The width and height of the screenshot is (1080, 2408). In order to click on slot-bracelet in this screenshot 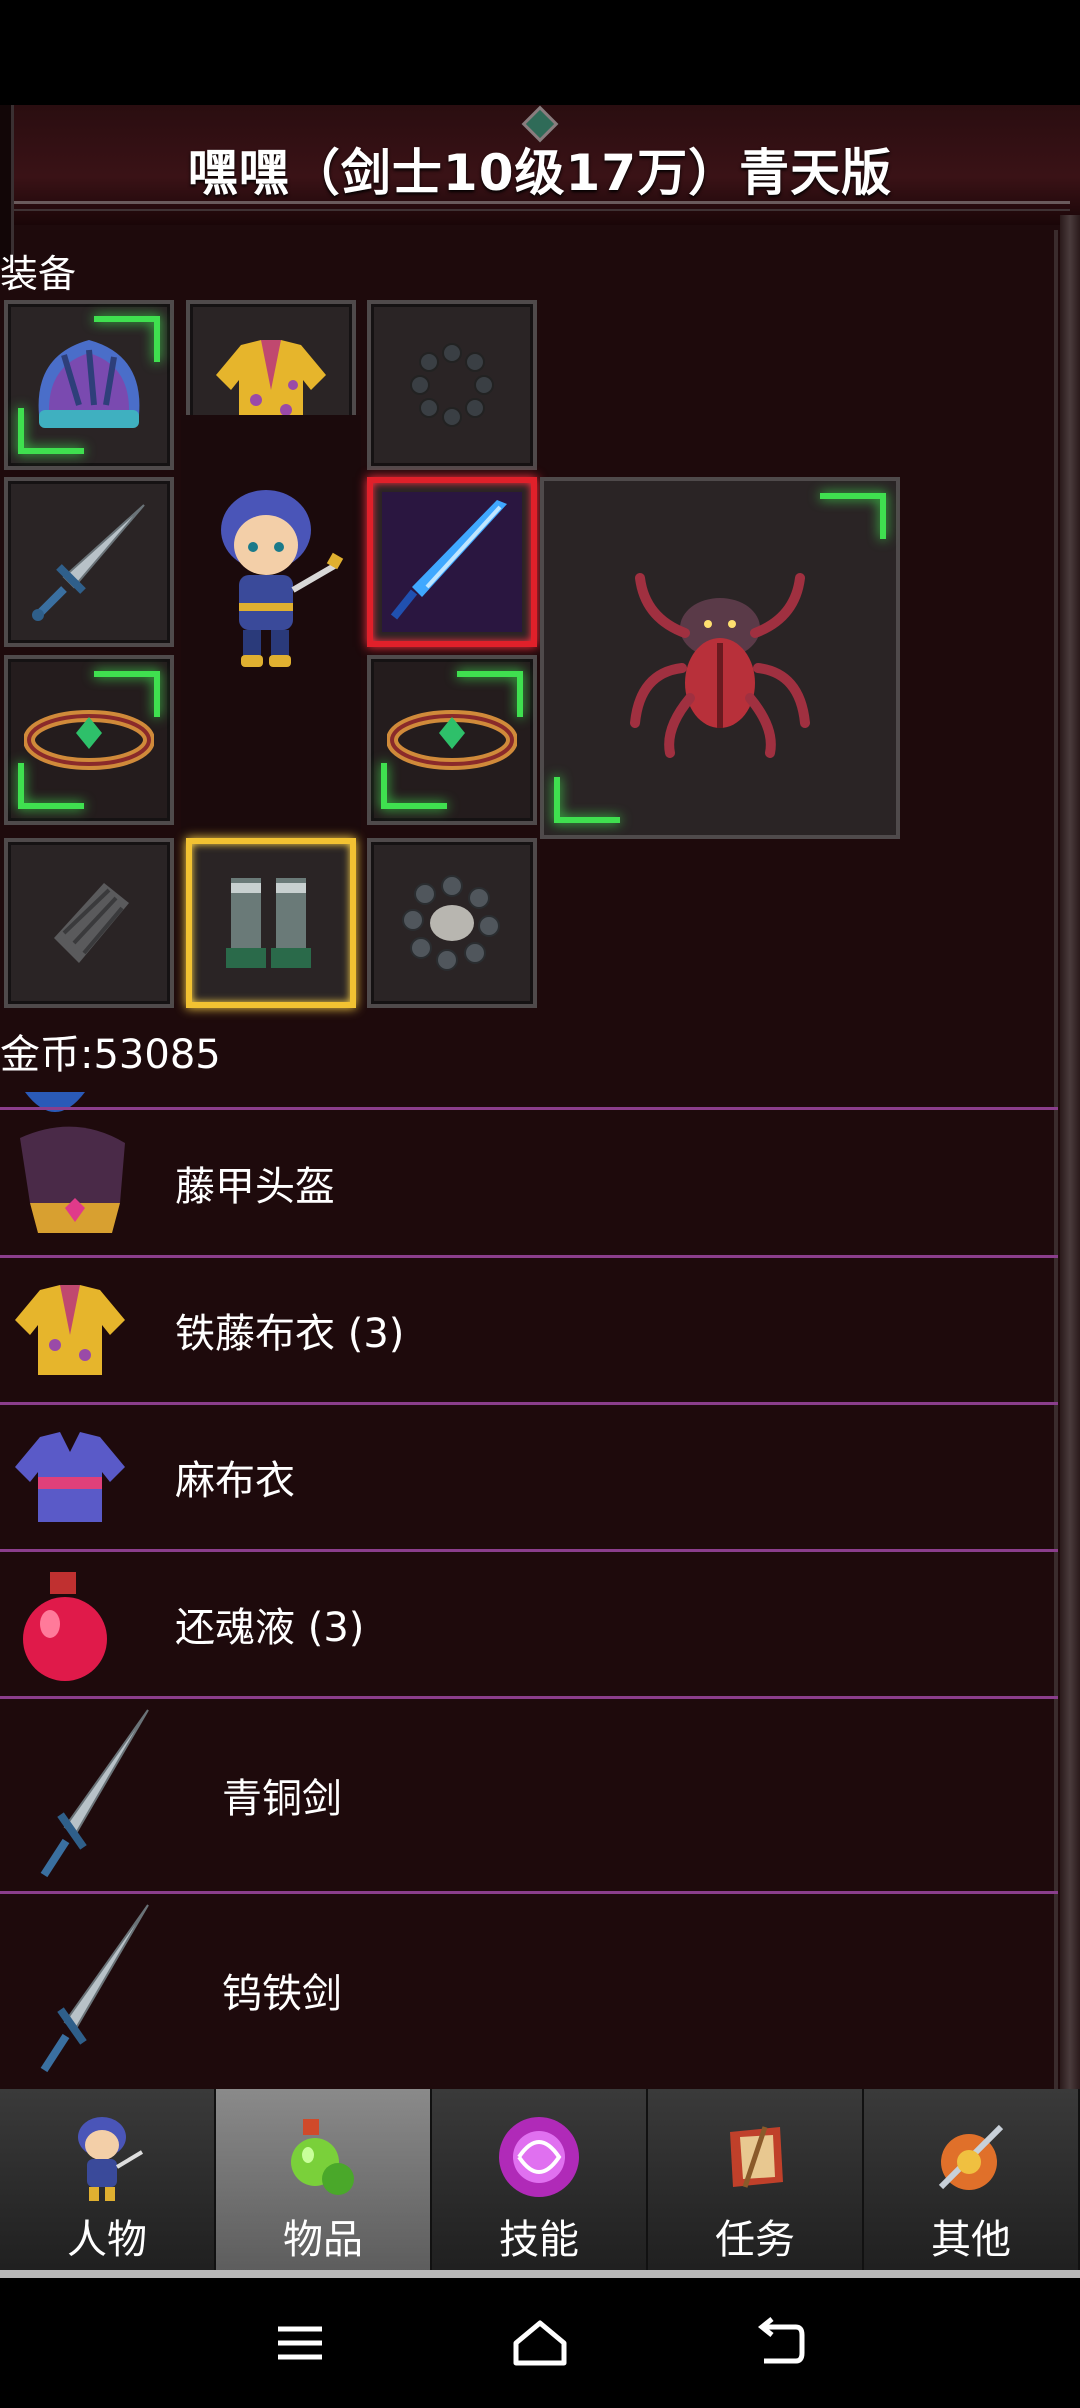, I will do `click(452, 923)`.